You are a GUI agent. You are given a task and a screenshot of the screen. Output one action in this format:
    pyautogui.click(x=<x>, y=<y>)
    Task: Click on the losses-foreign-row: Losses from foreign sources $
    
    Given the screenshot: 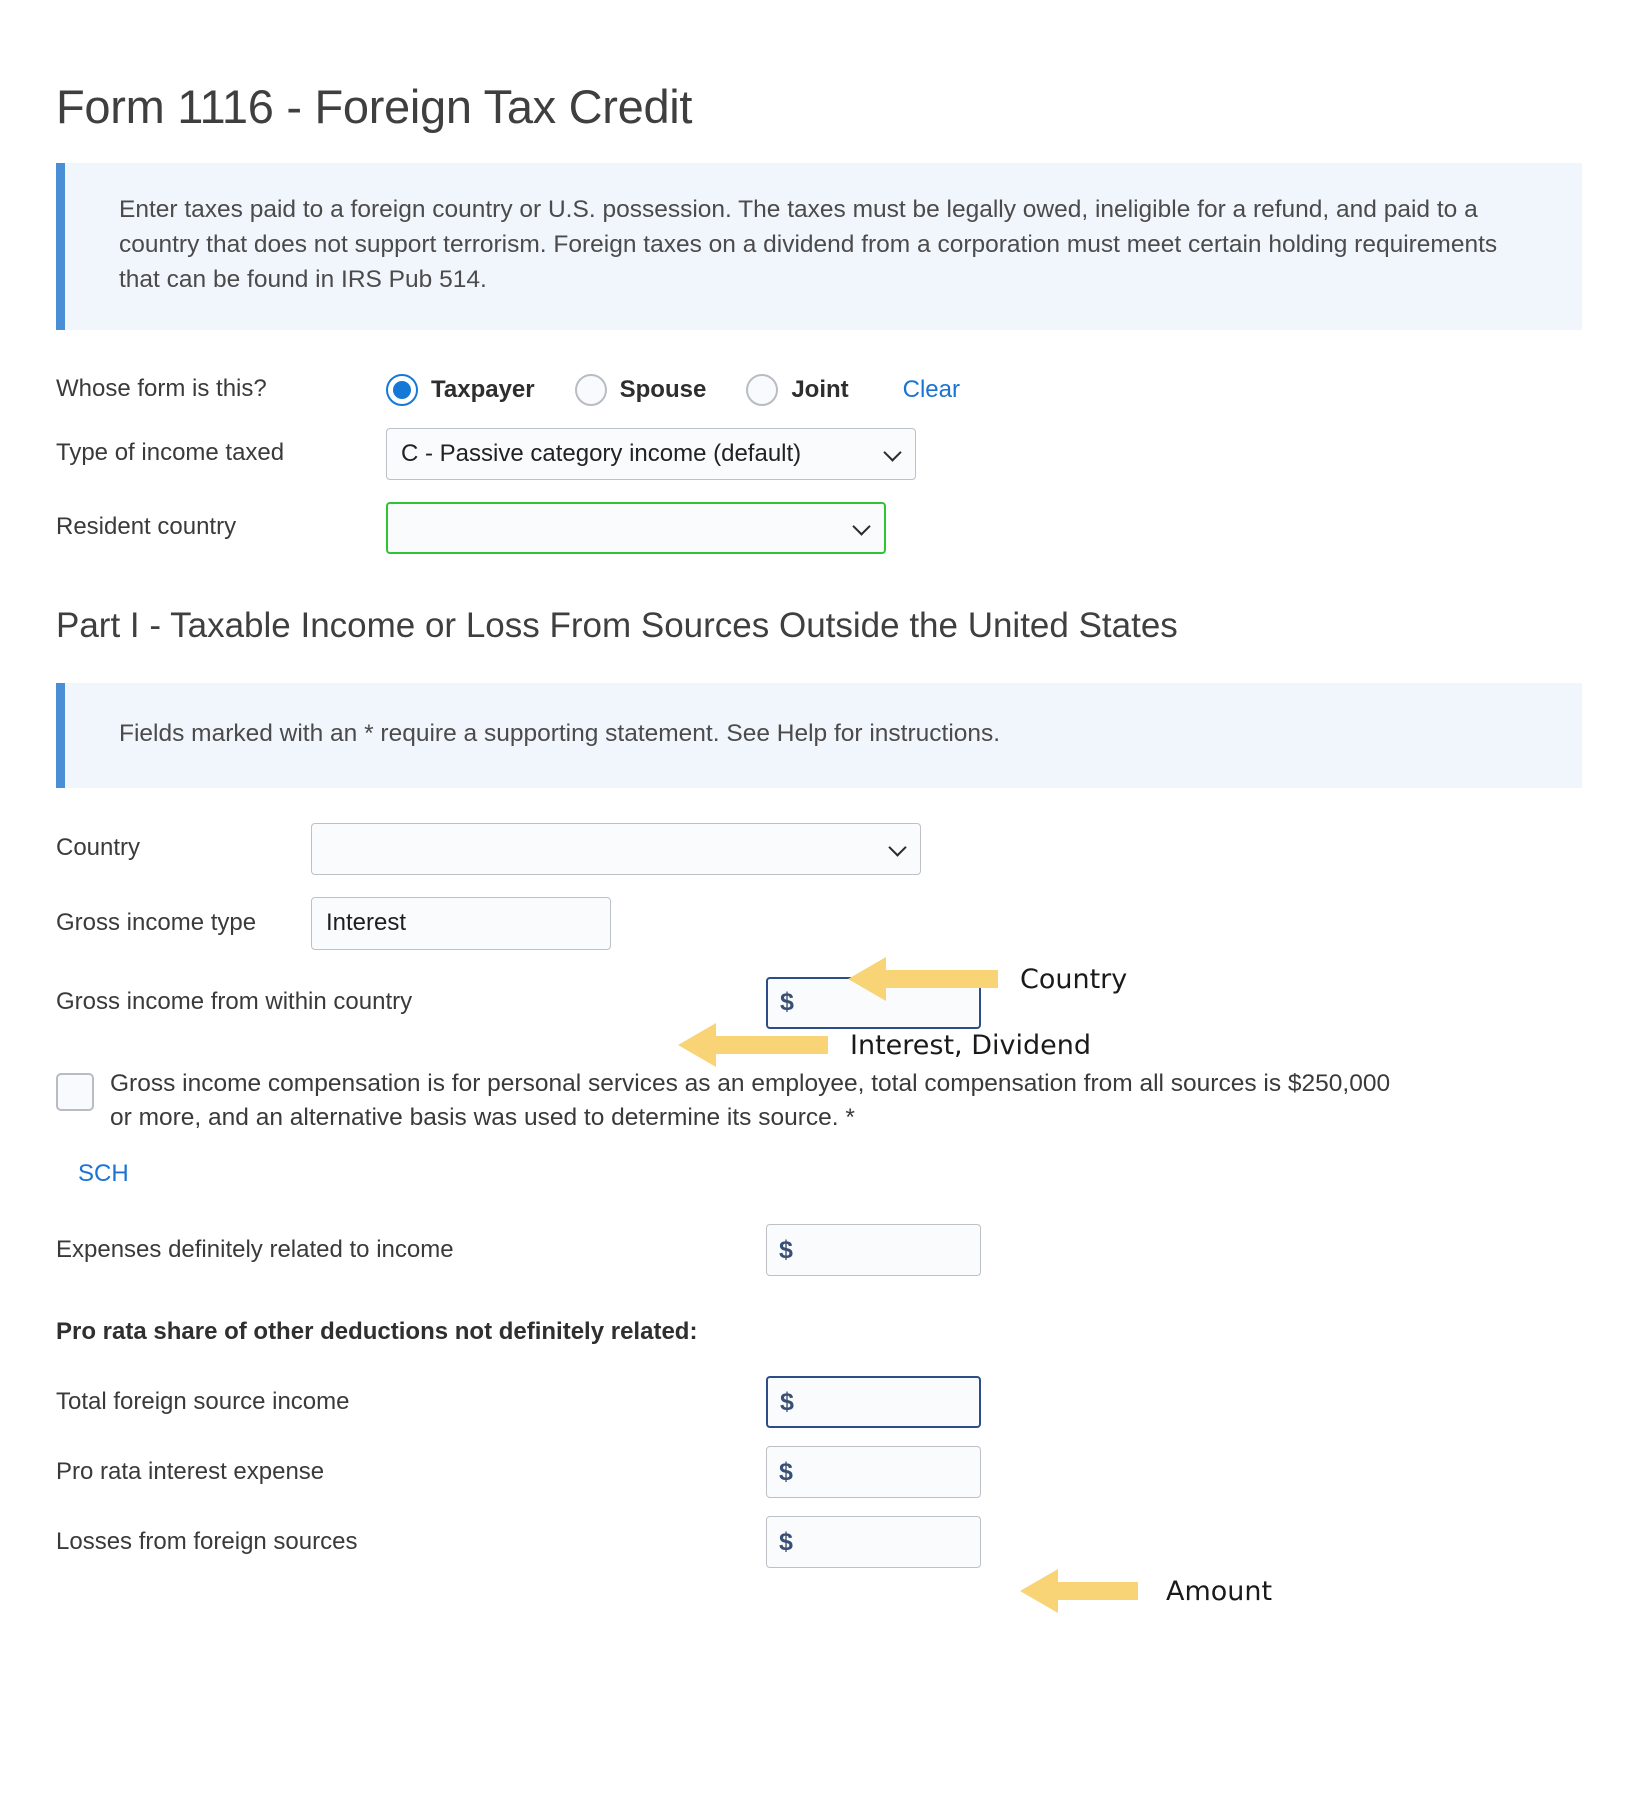 What is the action you would take?
    pyautogui.click(x=819, y=1542)
    